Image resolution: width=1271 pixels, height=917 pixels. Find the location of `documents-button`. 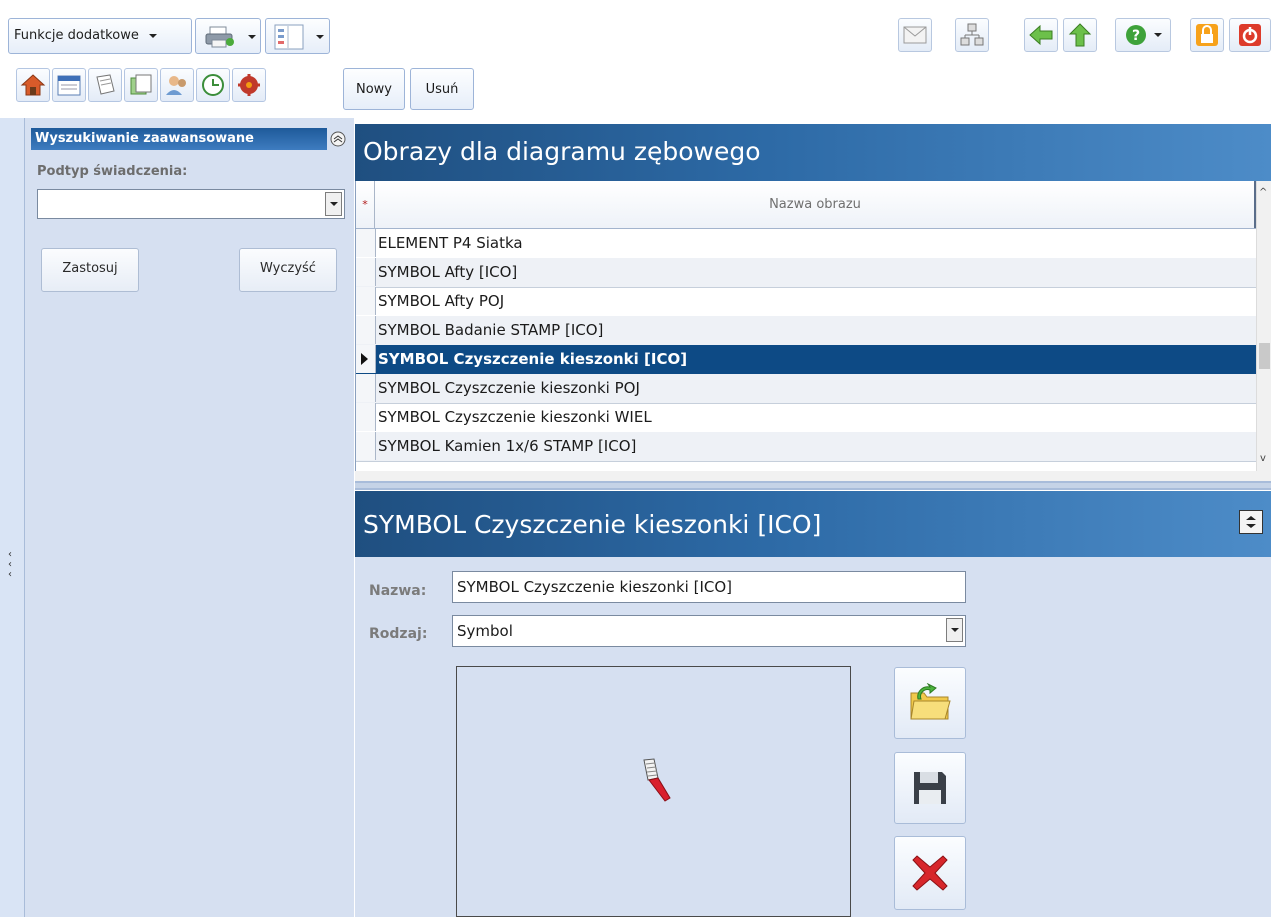

documents-button is located at coordinates (141, 85).